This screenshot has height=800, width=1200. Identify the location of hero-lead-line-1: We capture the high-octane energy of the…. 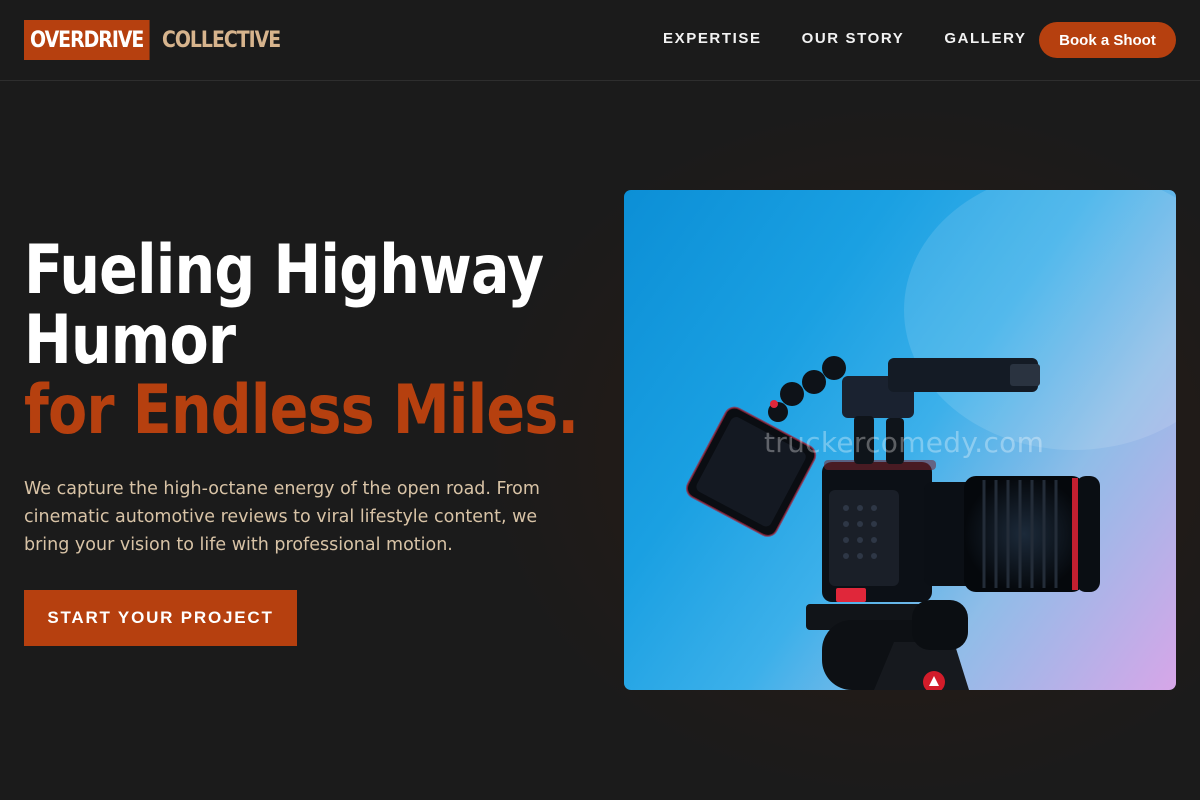
(282, 489).